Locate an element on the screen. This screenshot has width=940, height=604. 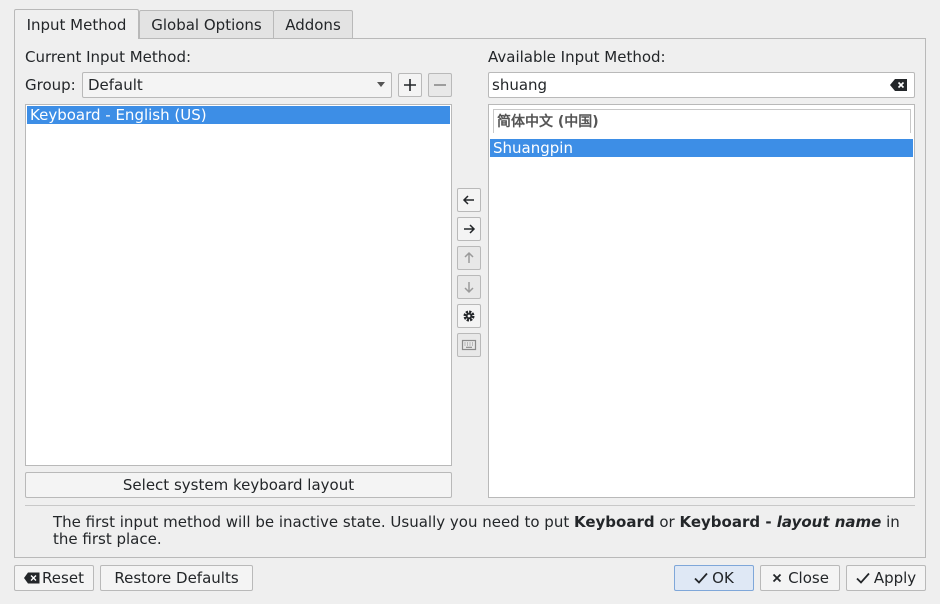
keyboard-layout-button is located at coordinates (469, 345).